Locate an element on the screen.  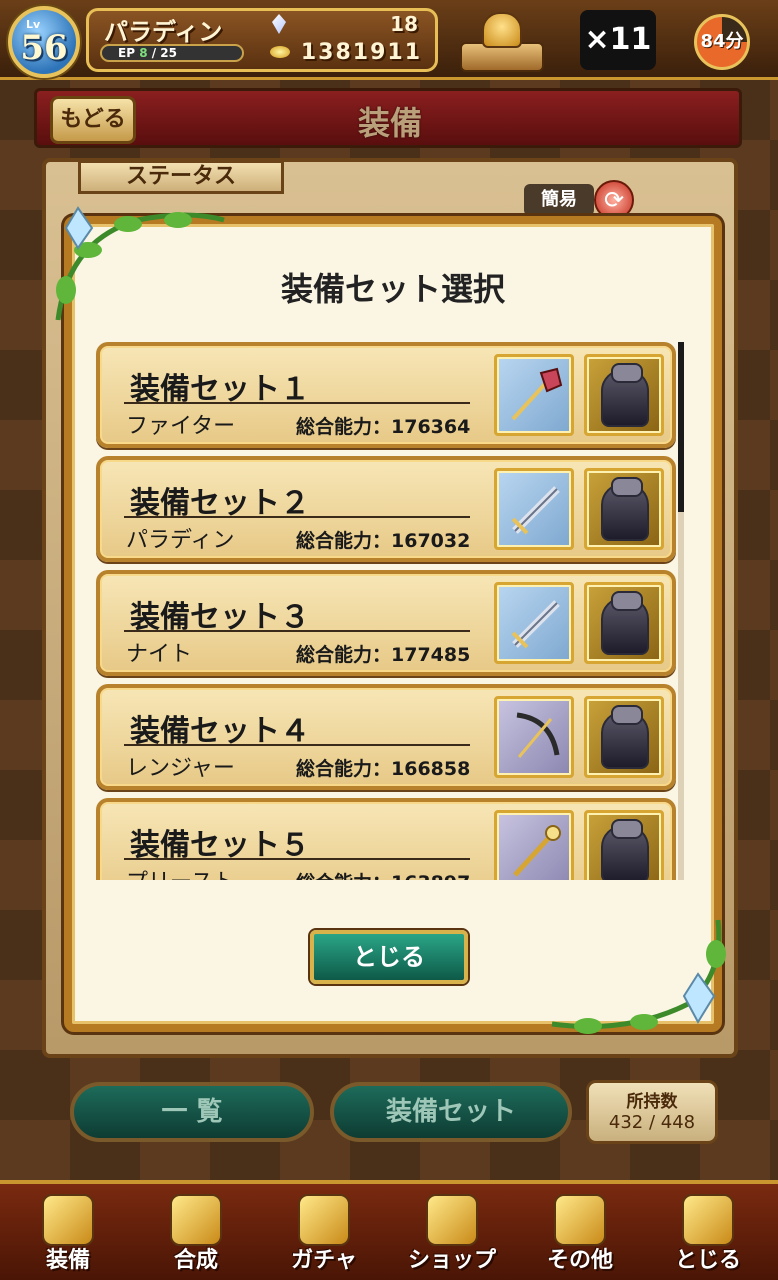
axe-icon is located at coordinates (537, 394).